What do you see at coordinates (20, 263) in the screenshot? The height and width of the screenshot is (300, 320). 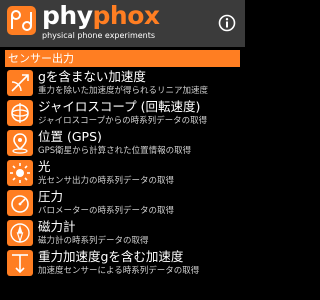 I see `acceleration-with-g-icon` at bounding box center [20, 263].